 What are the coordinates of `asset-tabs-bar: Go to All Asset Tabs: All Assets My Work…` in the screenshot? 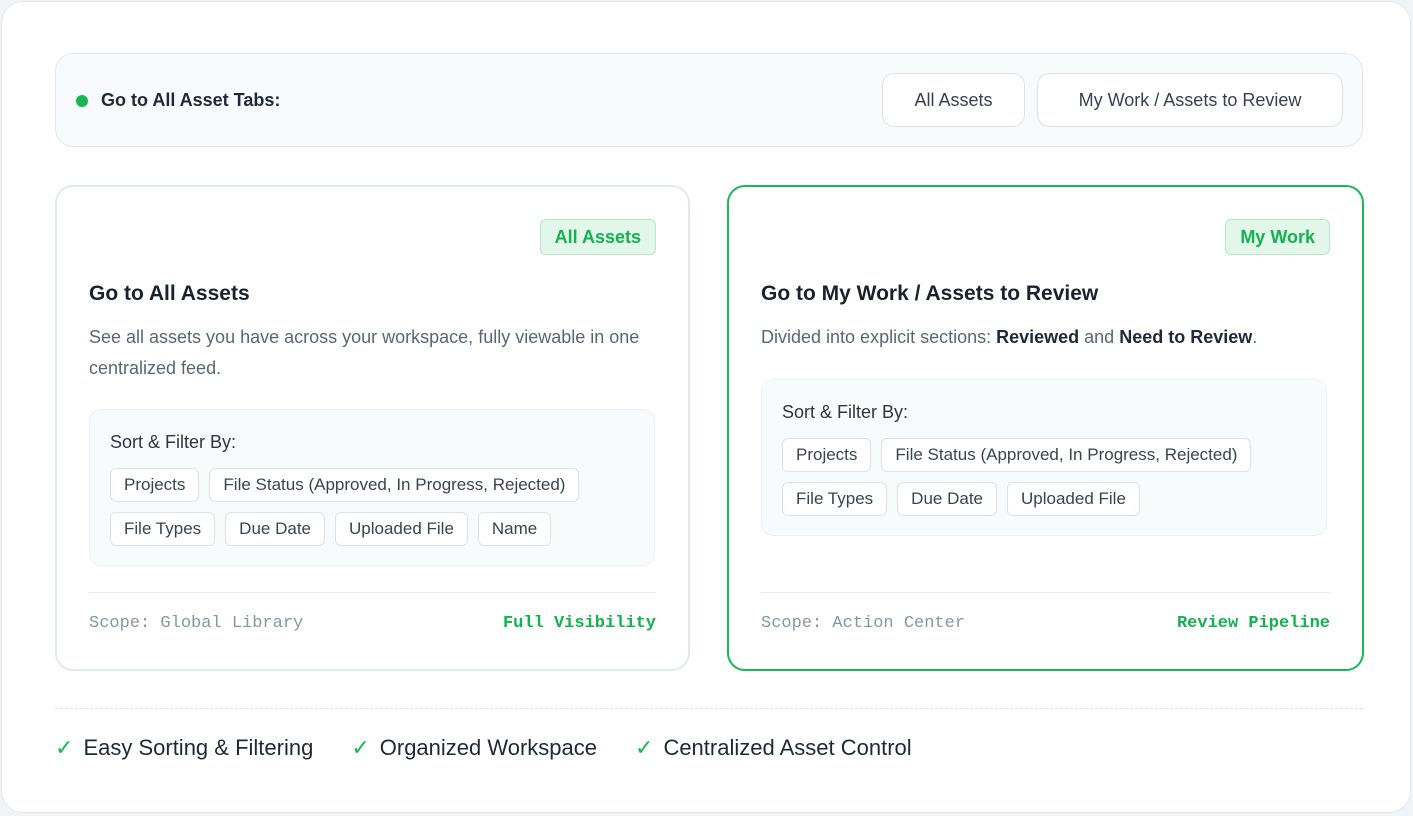 It's located at (709, 100).